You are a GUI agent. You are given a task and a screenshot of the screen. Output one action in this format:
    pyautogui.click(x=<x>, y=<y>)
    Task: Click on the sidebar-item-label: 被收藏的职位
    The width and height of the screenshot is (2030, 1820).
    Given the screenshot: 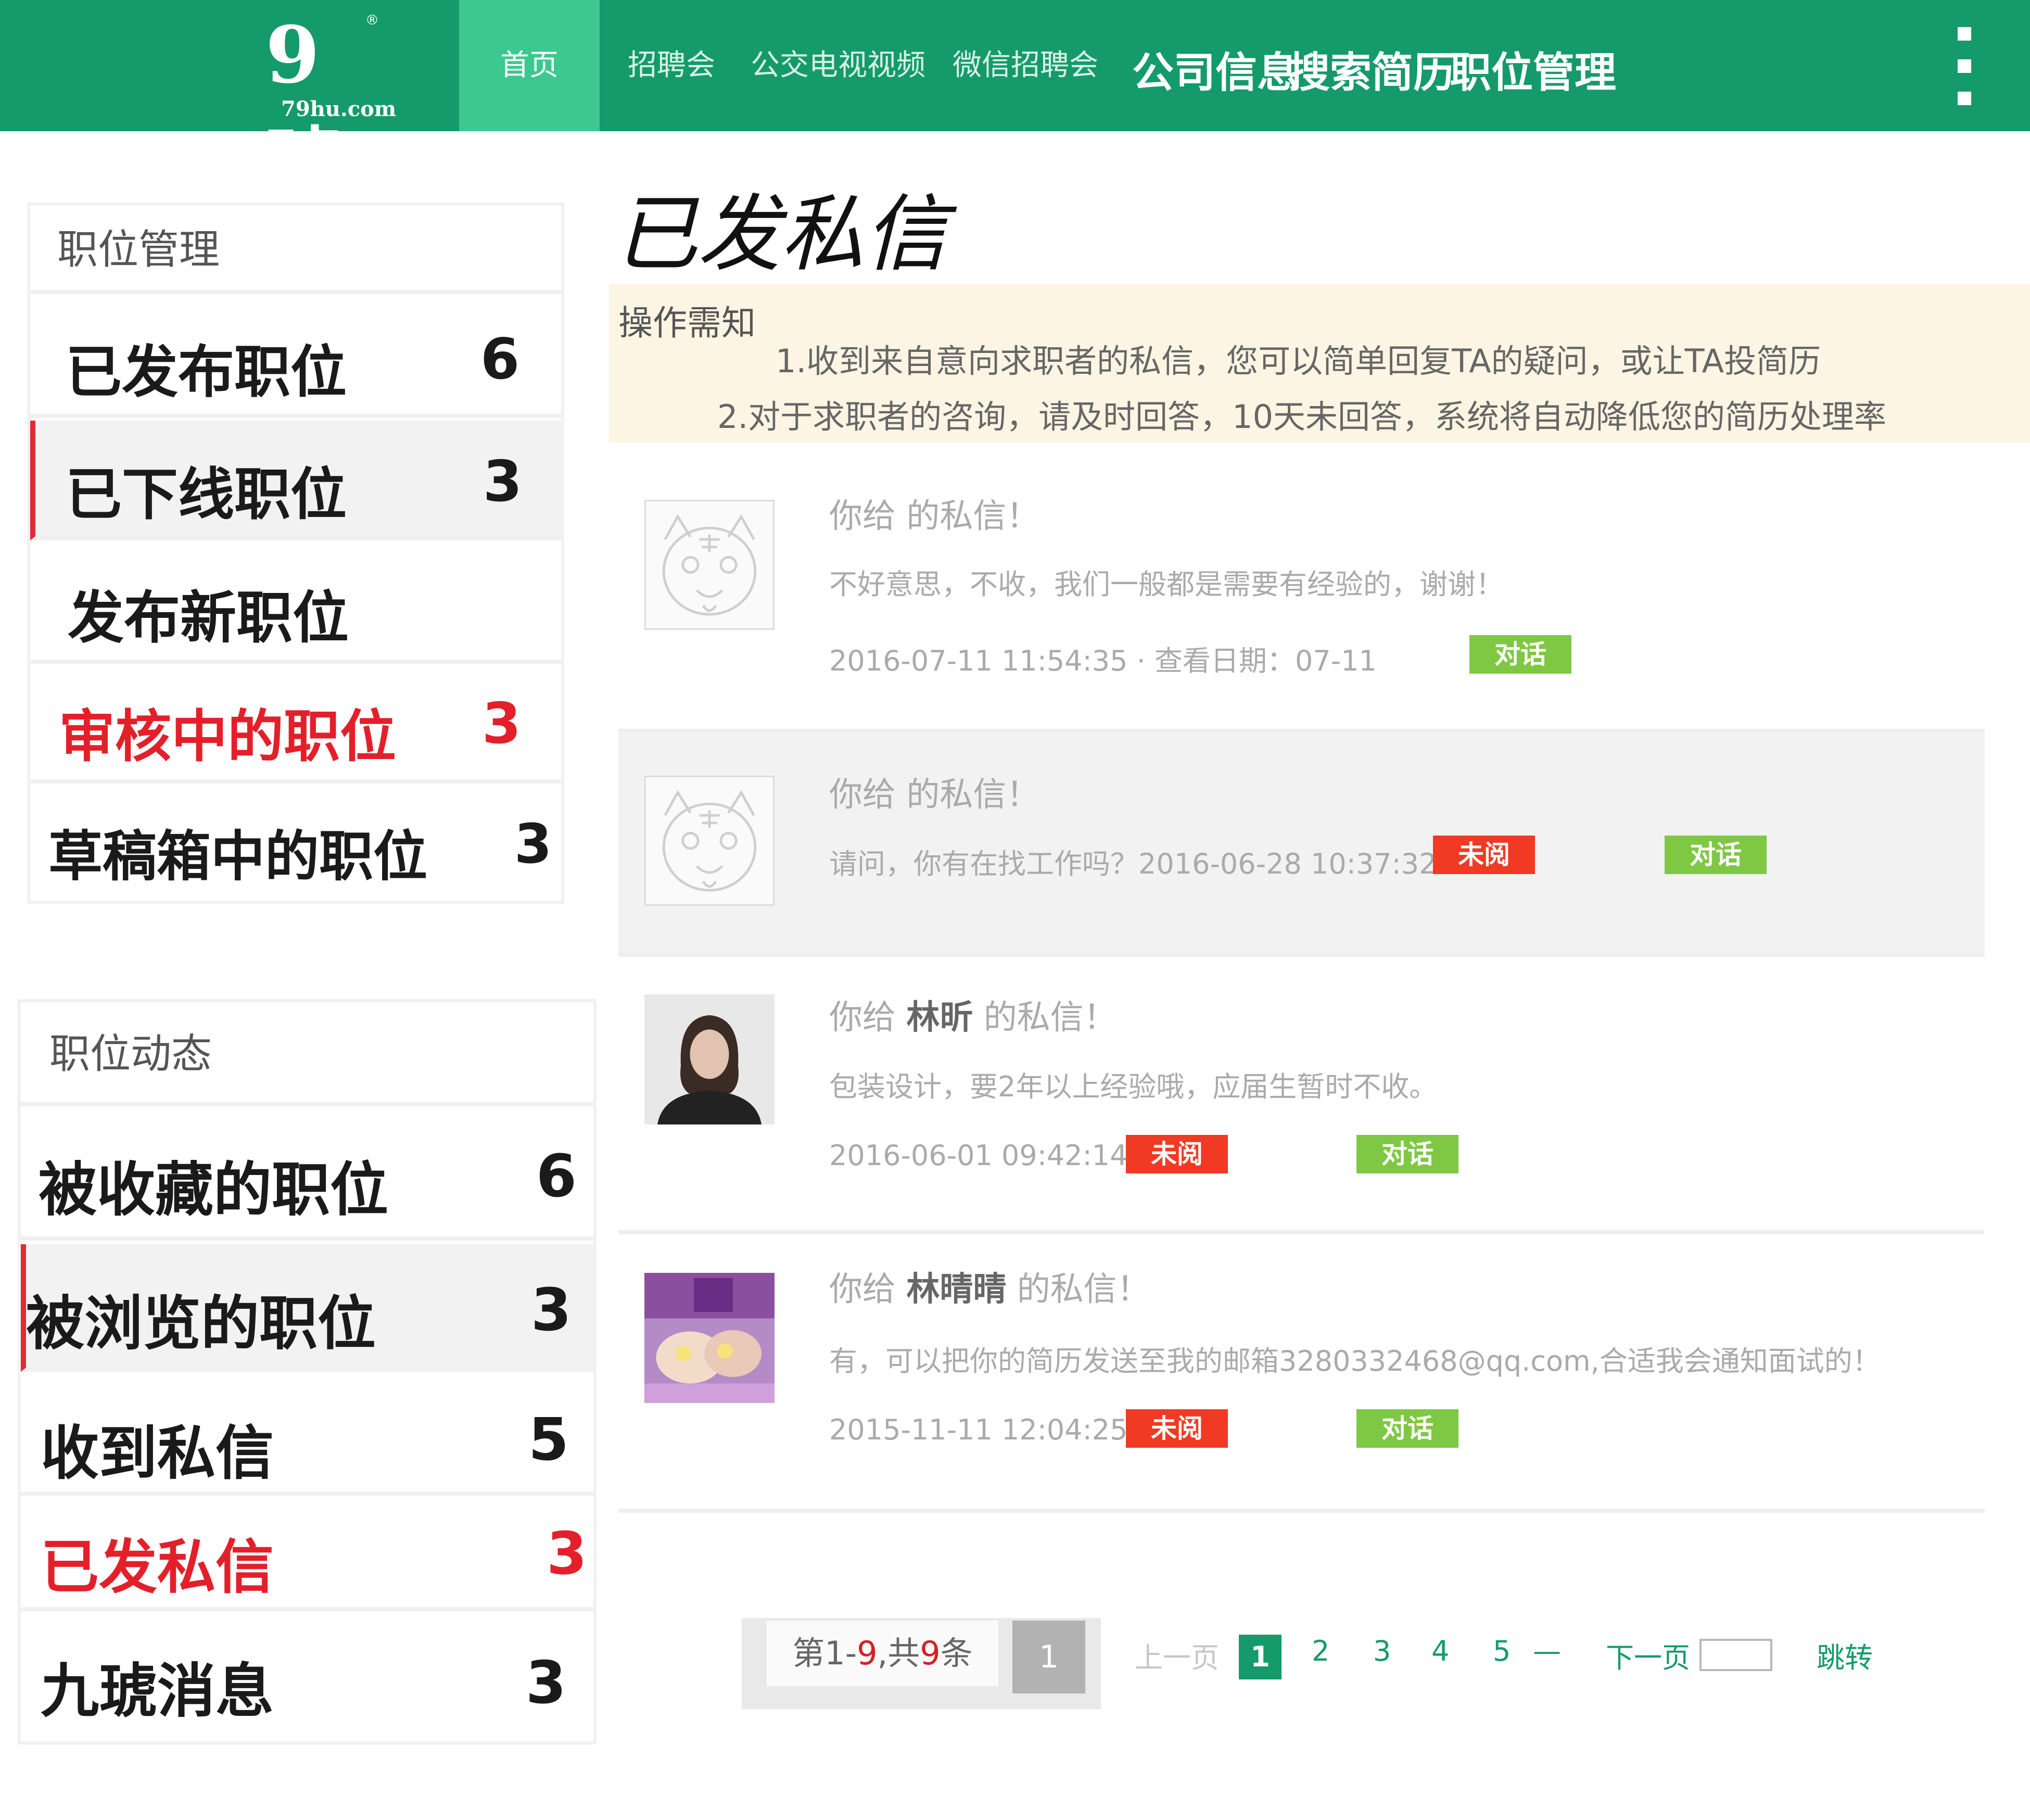 What is the action you would take?
    pyautogui.click(x=214, y=1190)
    